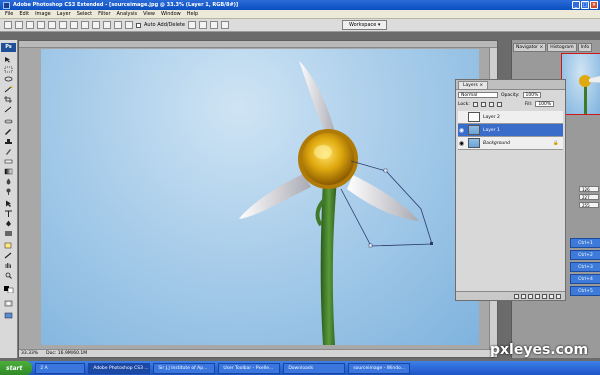 This screenshot has height=375, width=600. What do you see at coordinates (8, 25) in the screenshot?
I see `pen-tool-preset-icon` at bounding box center [8, 25].